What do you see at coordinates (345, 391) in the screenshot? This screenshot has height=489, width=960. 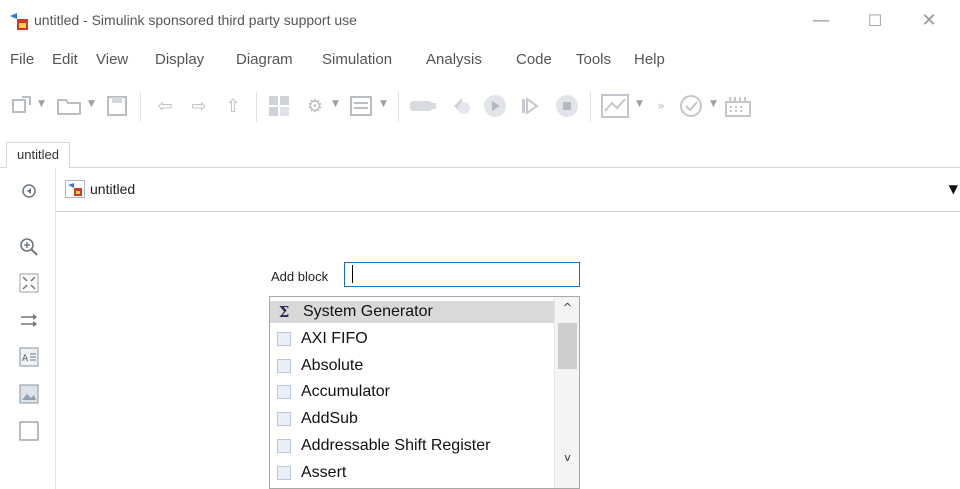 I see `list-item-label: Accumulator` at bounding box center [345, 391].